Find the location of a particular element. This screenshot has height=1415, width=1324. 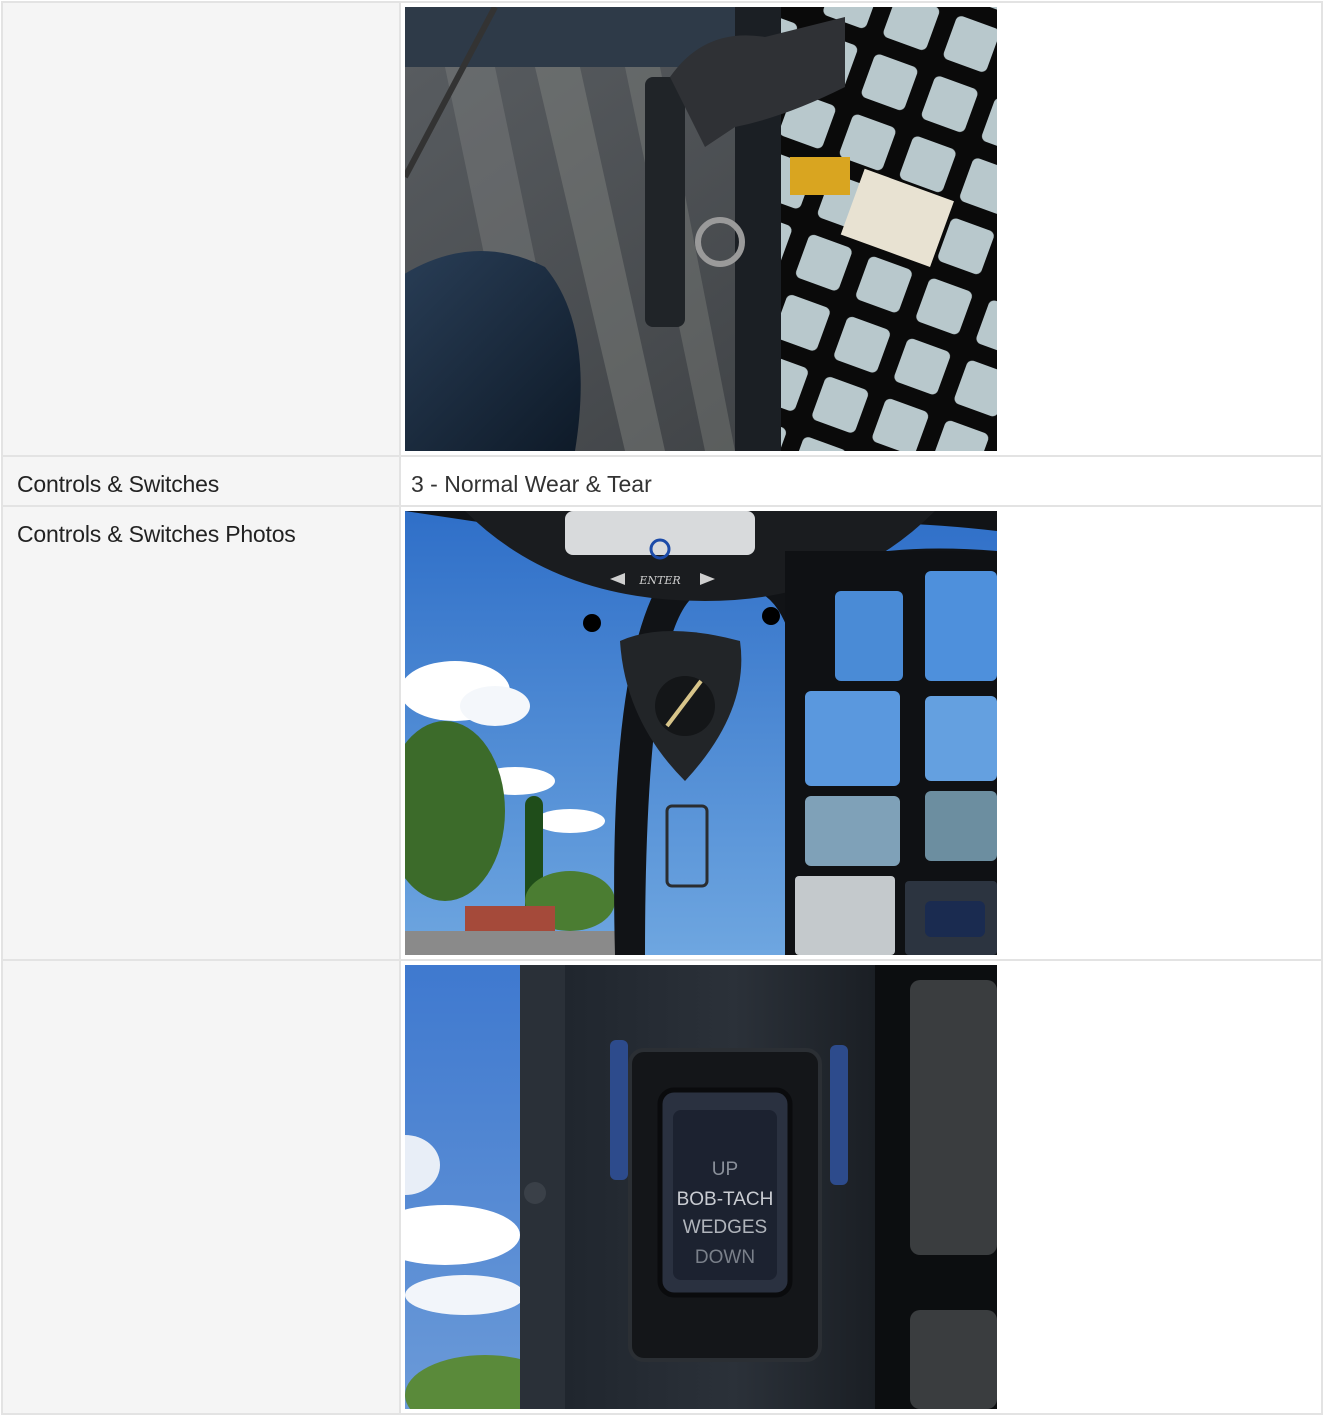

controls-switches-photos-label: Controls & Switches Photos is located at coordinates (156, 534).